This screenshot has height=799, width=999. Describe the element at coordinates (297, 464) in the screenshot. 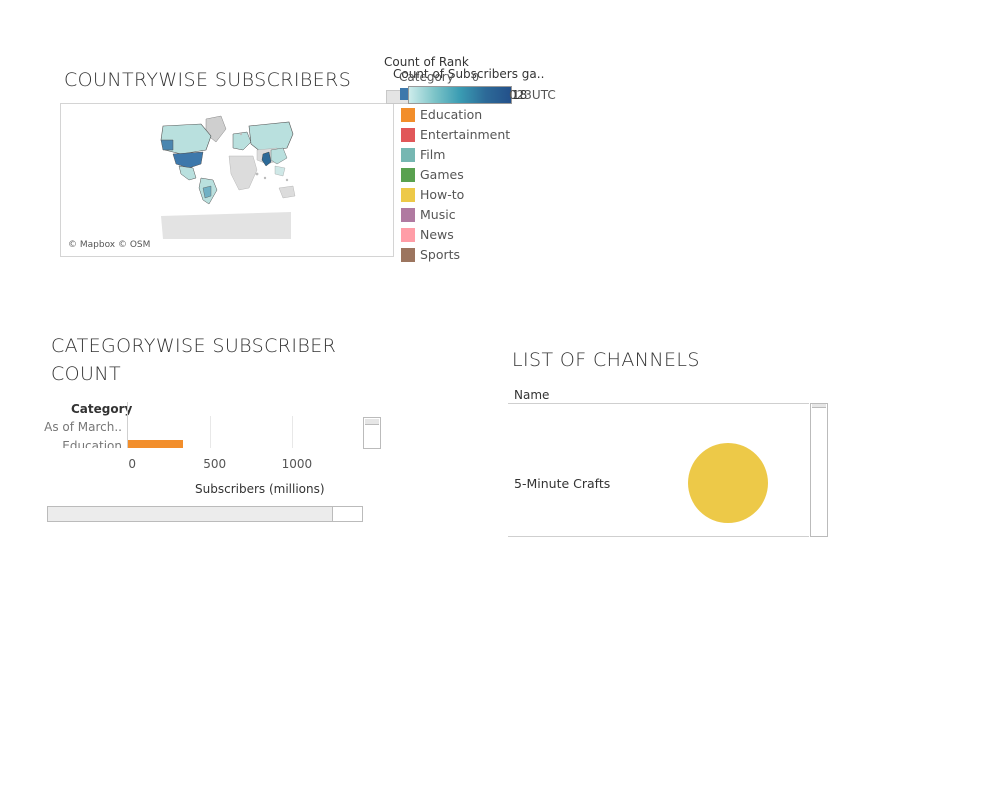

I see `bar-tick-label: 1000` at that location.